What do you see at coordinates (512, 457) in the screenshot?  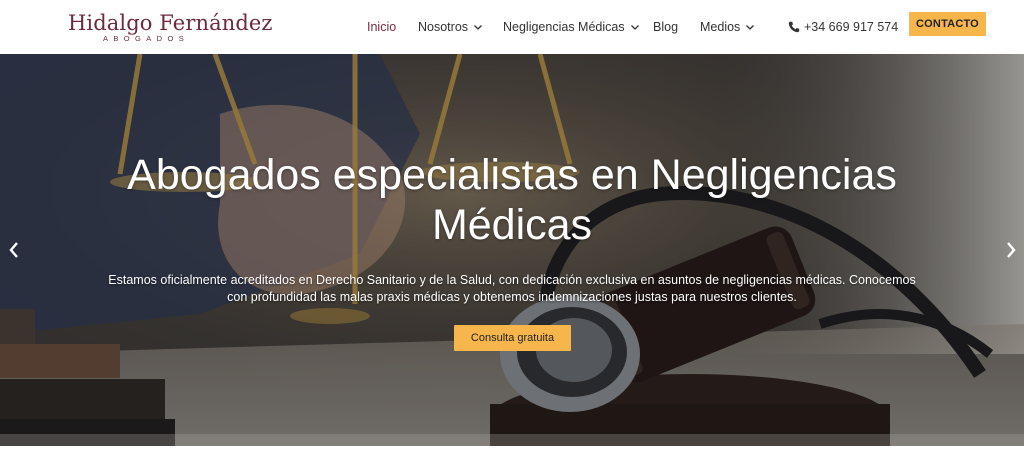 I see `page-bottom-strip` at bounding box center [512, 457].